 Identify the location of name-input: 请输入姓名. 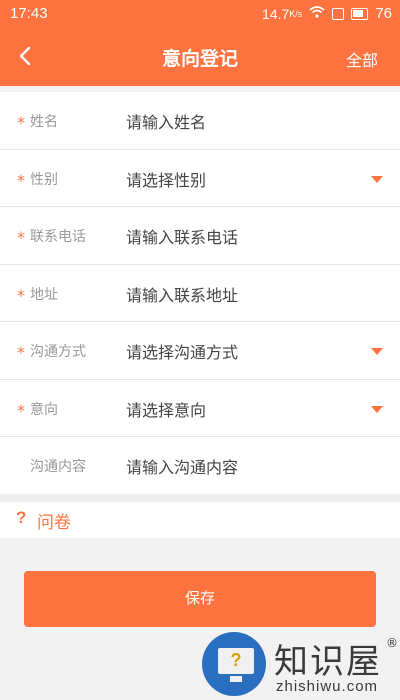
(166, 121).